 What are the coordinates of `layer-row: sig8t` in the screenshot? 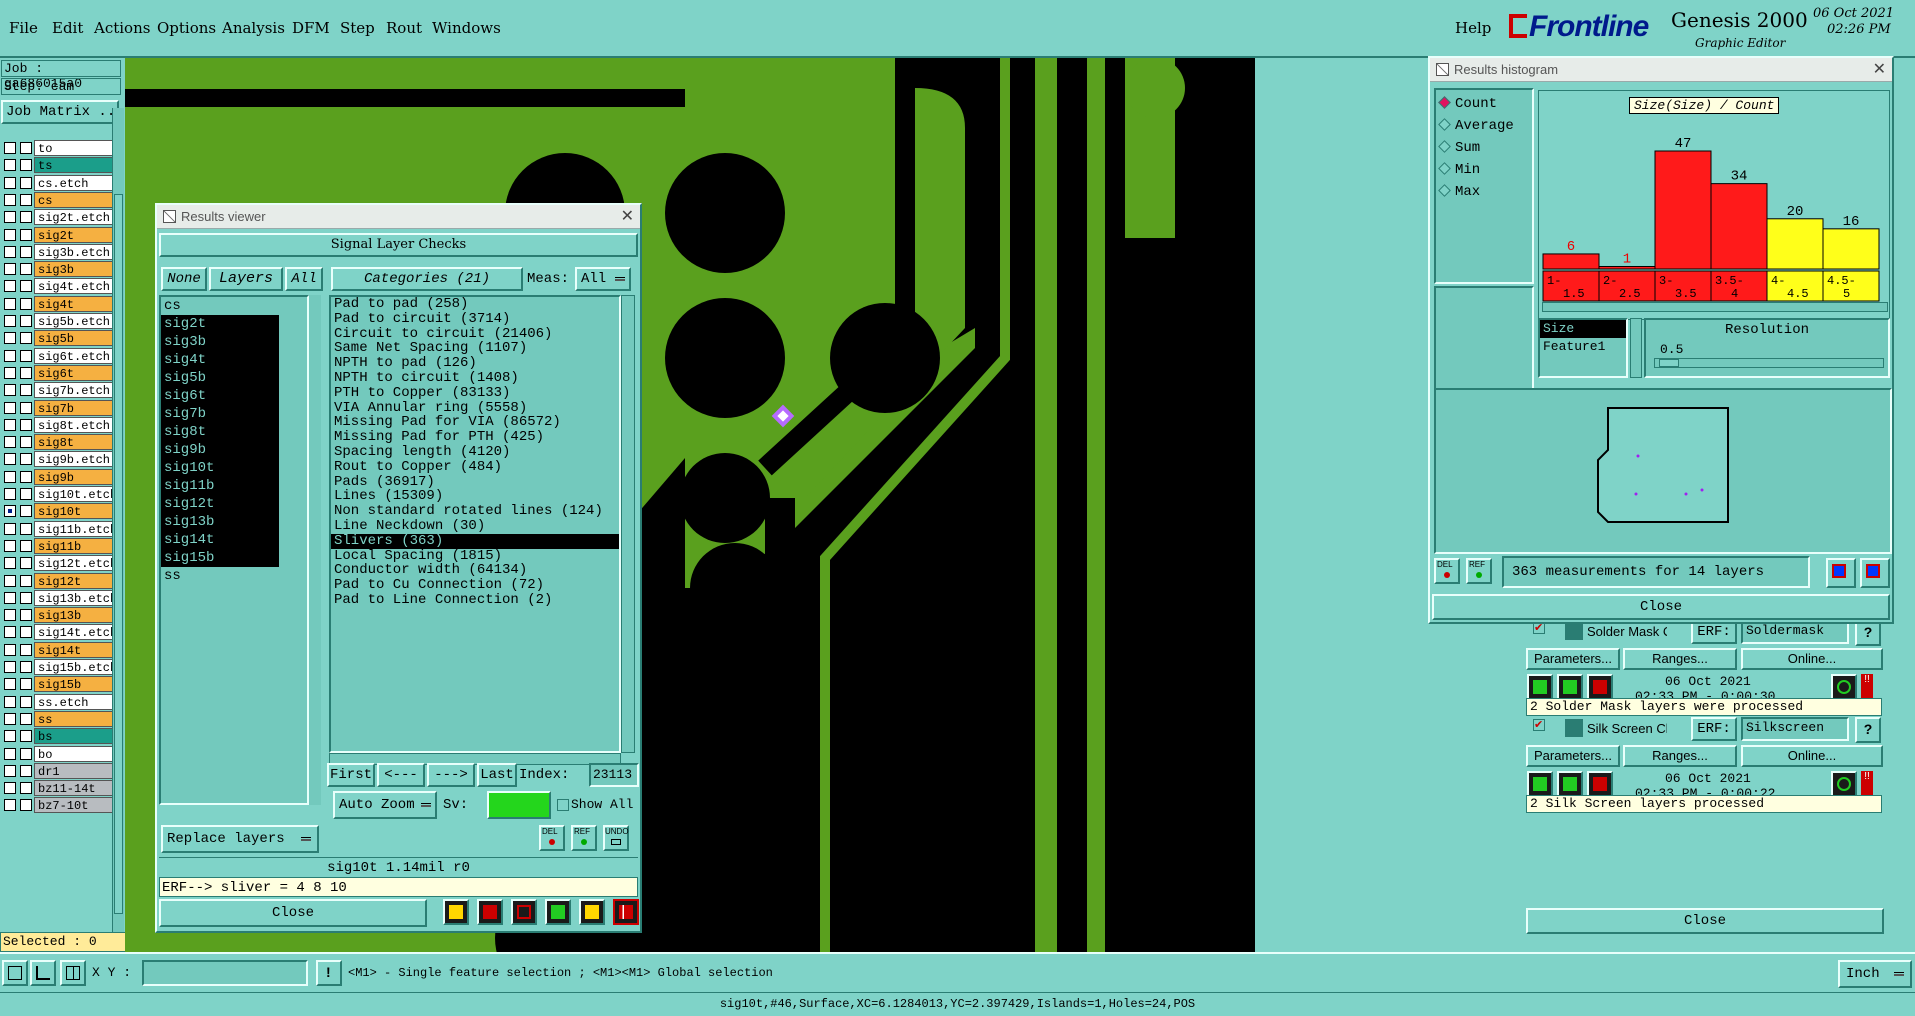 It's located at (60, 442).